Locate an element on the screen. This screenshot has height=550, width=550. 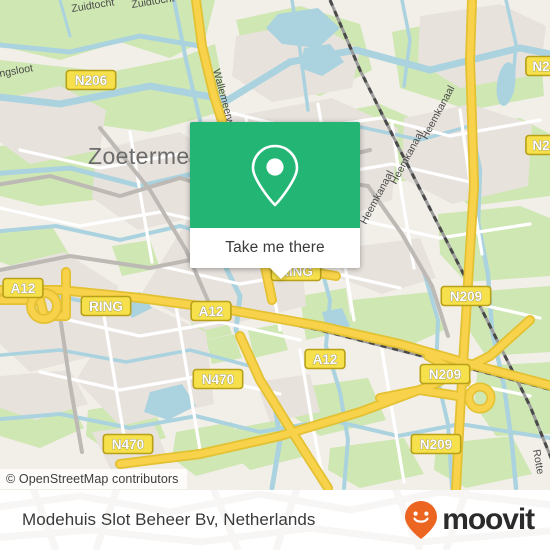
road-shield: RING is located at coordinates (106, 306).